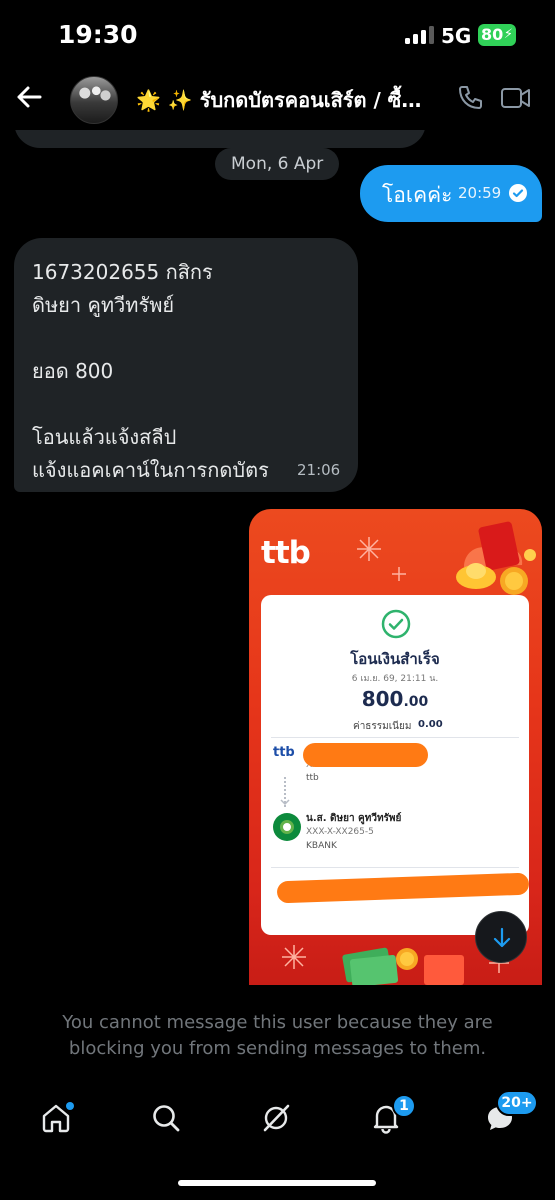  Describe the element at coordinates (416, 702) in the screenshot. I see `amount-decimals: .00` at that location.